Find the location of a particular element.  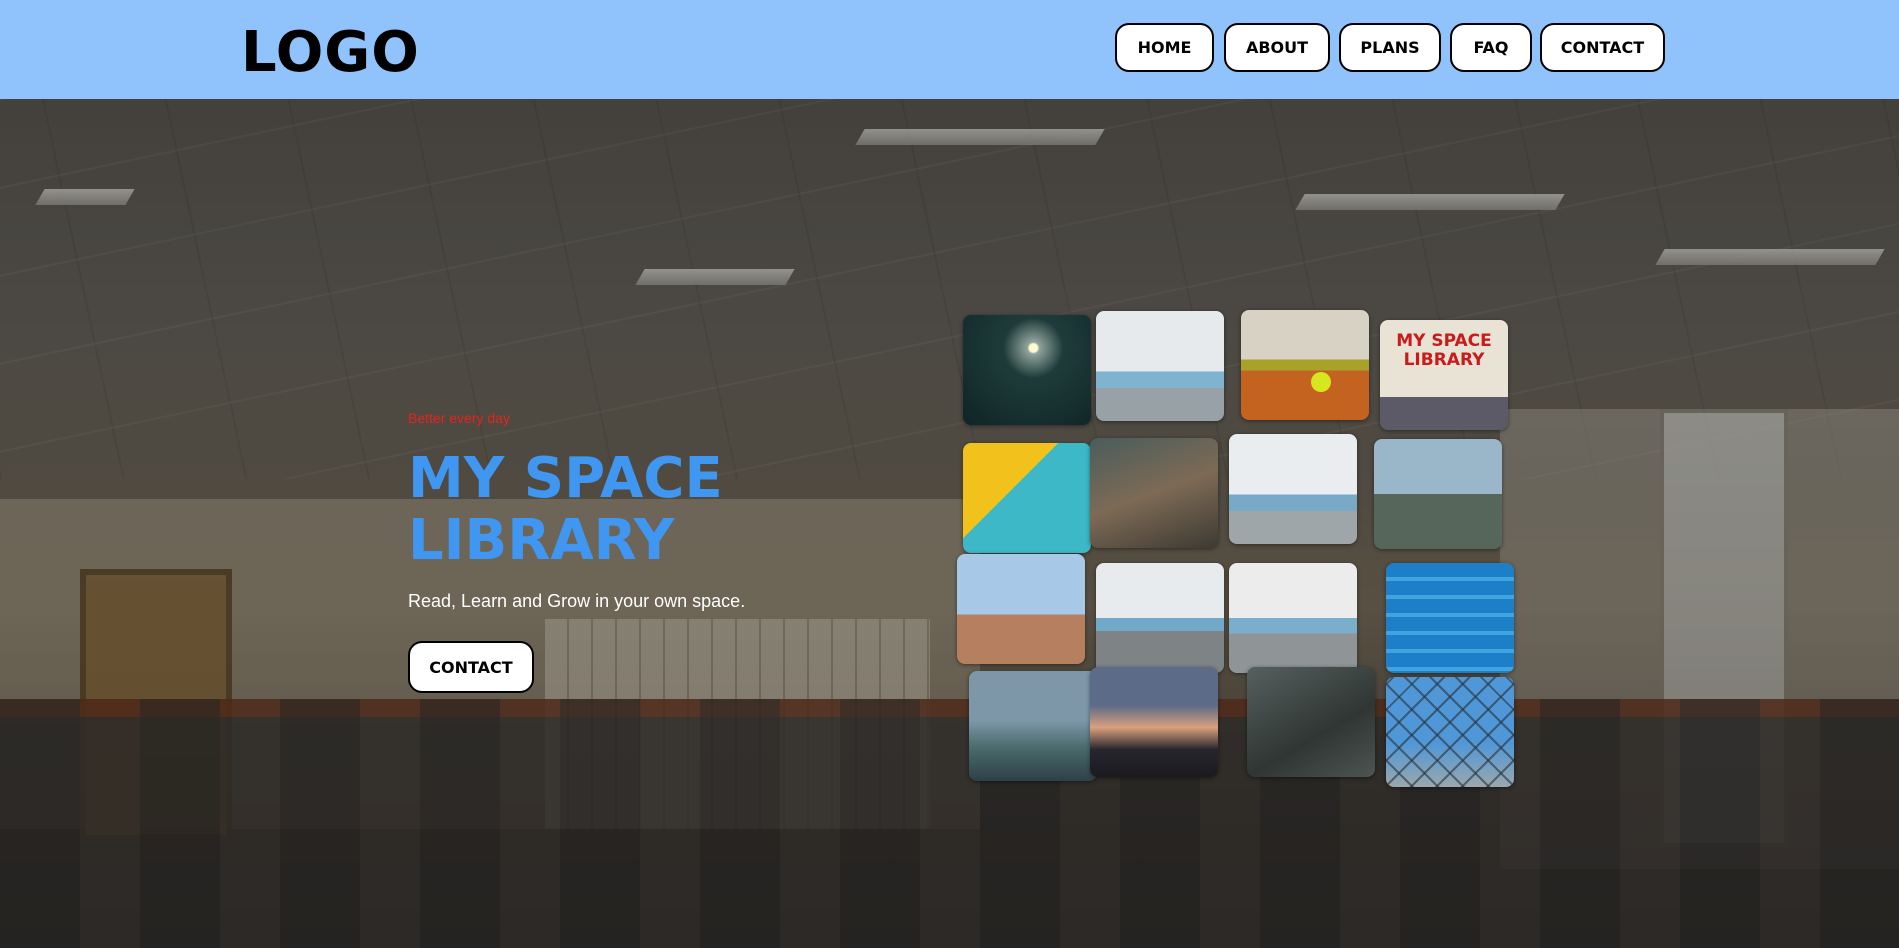

collage-photo-yoga is located at coordinates (1154, 722).